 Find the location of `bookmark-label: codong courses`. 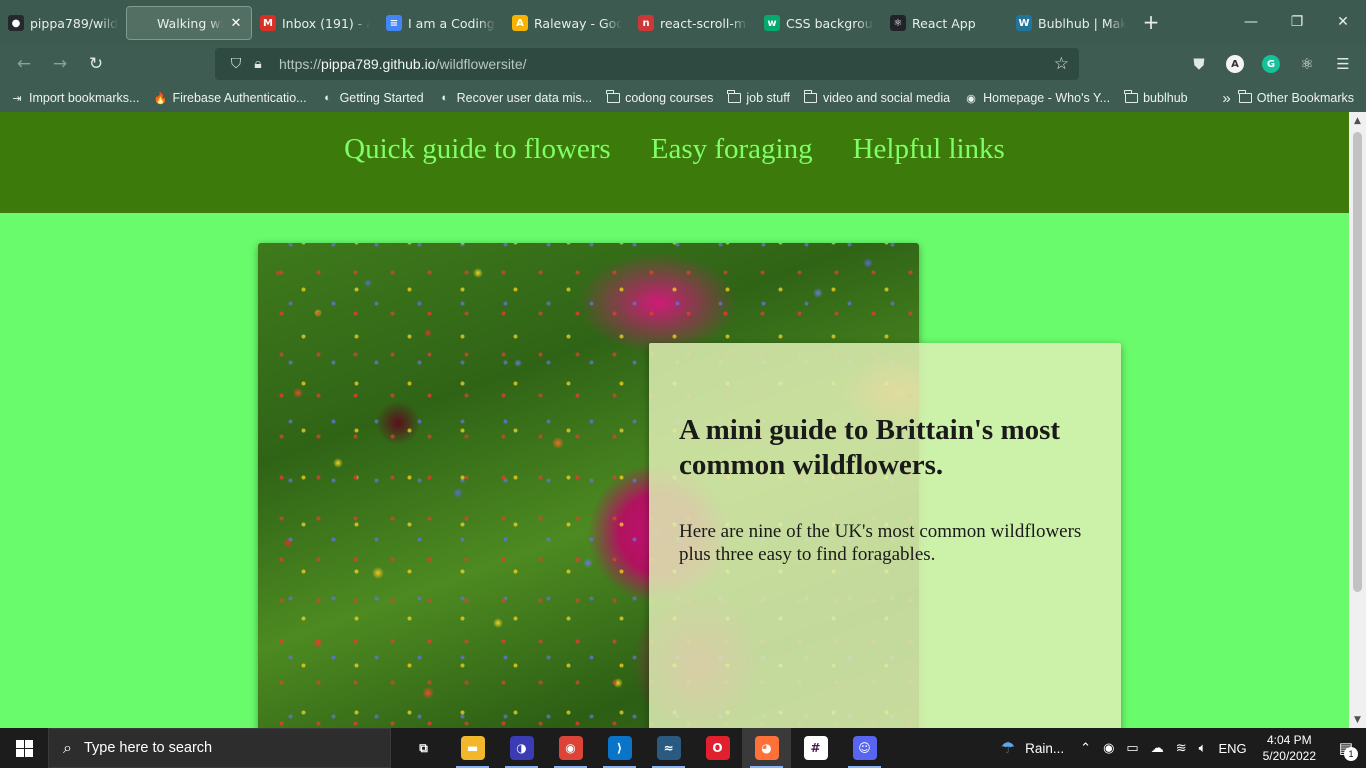

bookmark-label: codong courses is located at coordinates (669, 98).